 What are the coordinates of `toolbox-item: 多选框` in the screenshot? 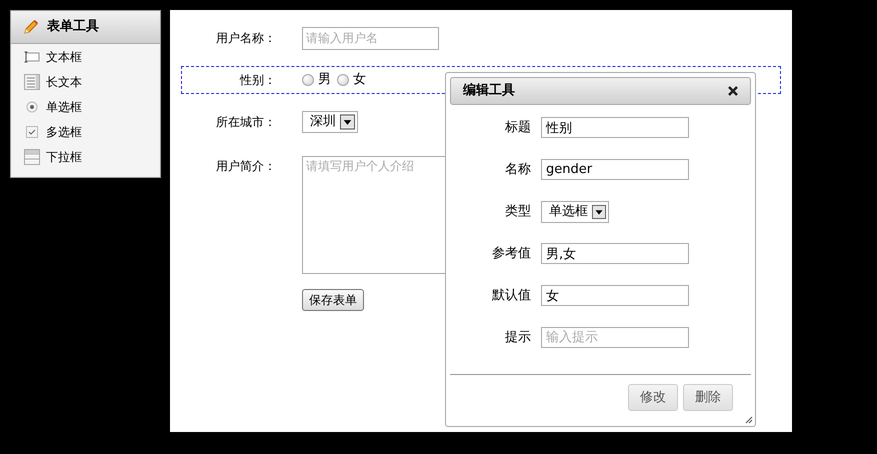 It's located at (85, 131).